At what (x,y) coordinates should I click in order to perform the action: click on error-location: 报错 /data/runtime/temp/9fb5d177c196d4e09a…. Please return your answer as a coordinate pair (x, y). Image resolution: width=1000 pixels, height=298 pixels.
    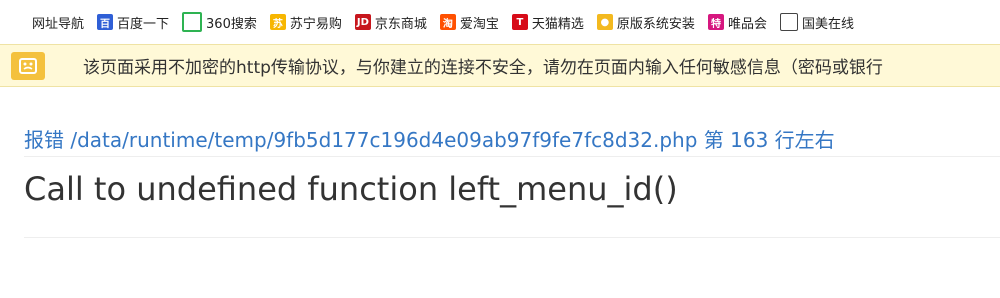
    Looking at the image, I should click on (429, 140).